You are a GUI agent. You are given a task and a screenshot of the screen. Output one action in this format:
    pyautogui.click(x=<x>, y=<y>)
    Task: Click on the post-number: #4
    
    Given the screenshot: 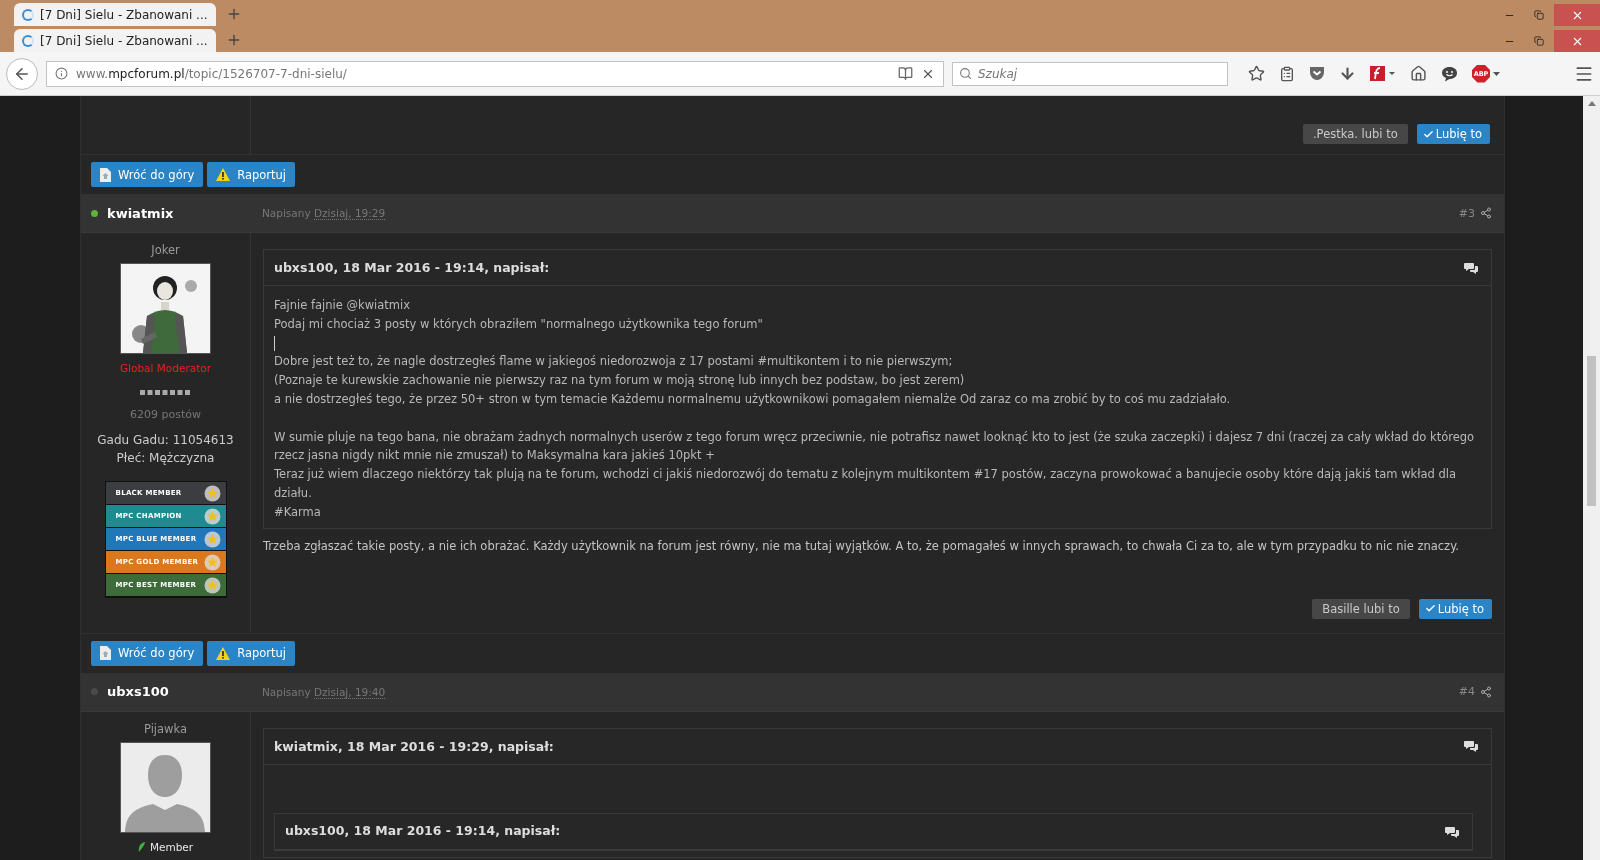 What is the action you would take?
    pyautogui.click(x=1466, y=692)
    